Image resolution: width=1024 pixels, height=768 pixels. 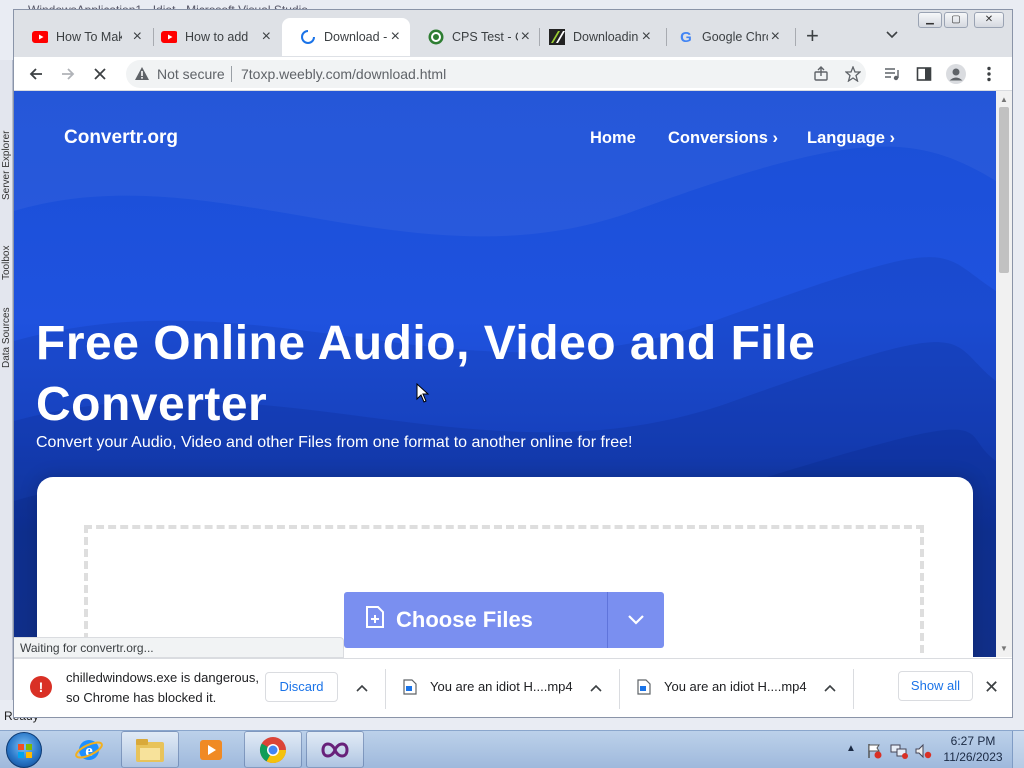 What do you see at coordinates (686, 37) in the screenshot?
I see `google-icon: G` at bounding box center [686, 37].